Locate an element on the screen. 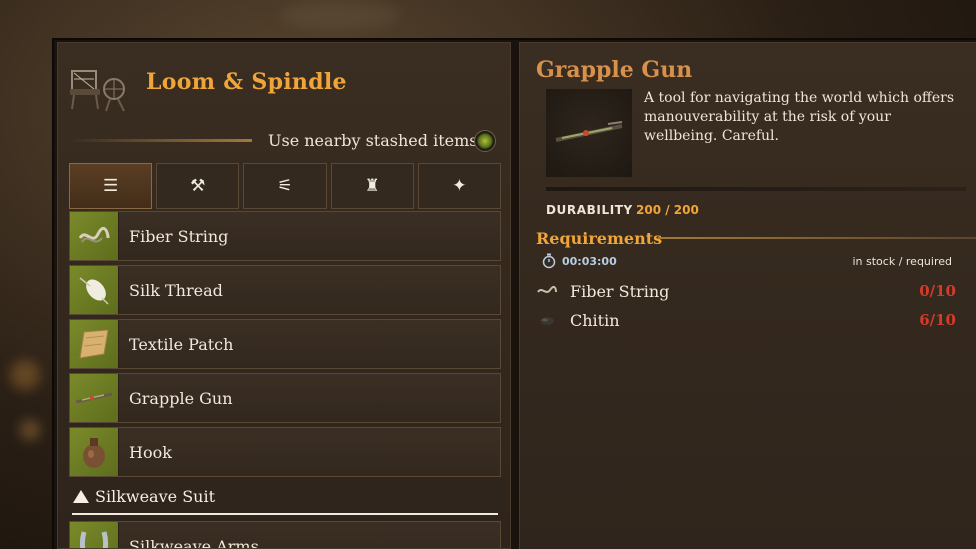  durability-label: DURABILITY is located at coordinates (589, 210).